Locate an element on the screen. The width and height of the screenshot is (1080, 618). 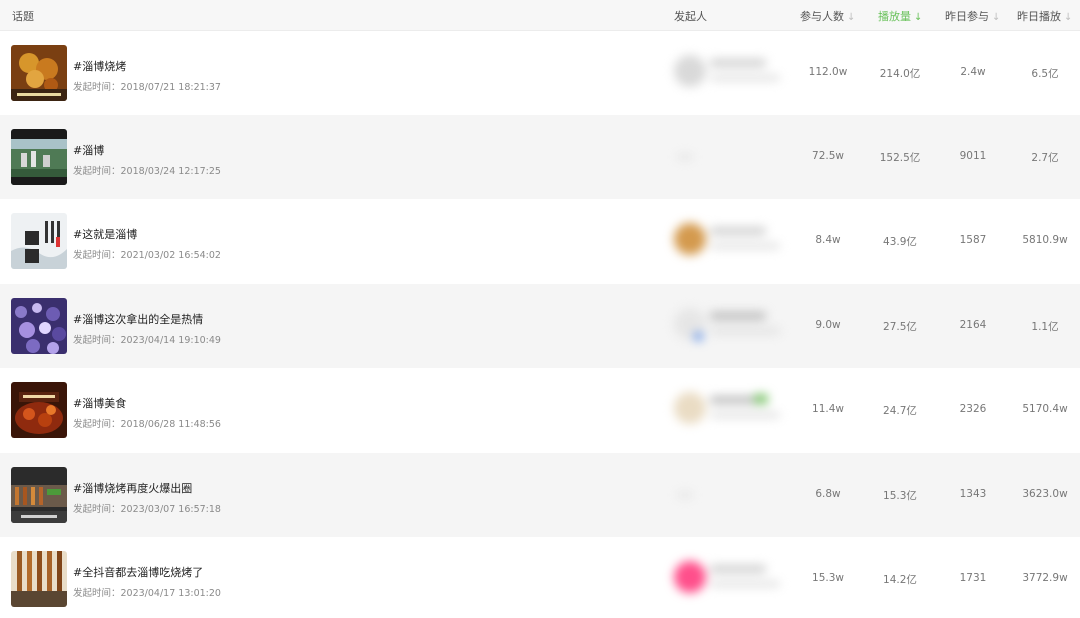
participants-value: 9.0w is located at coordinates (828, 325).